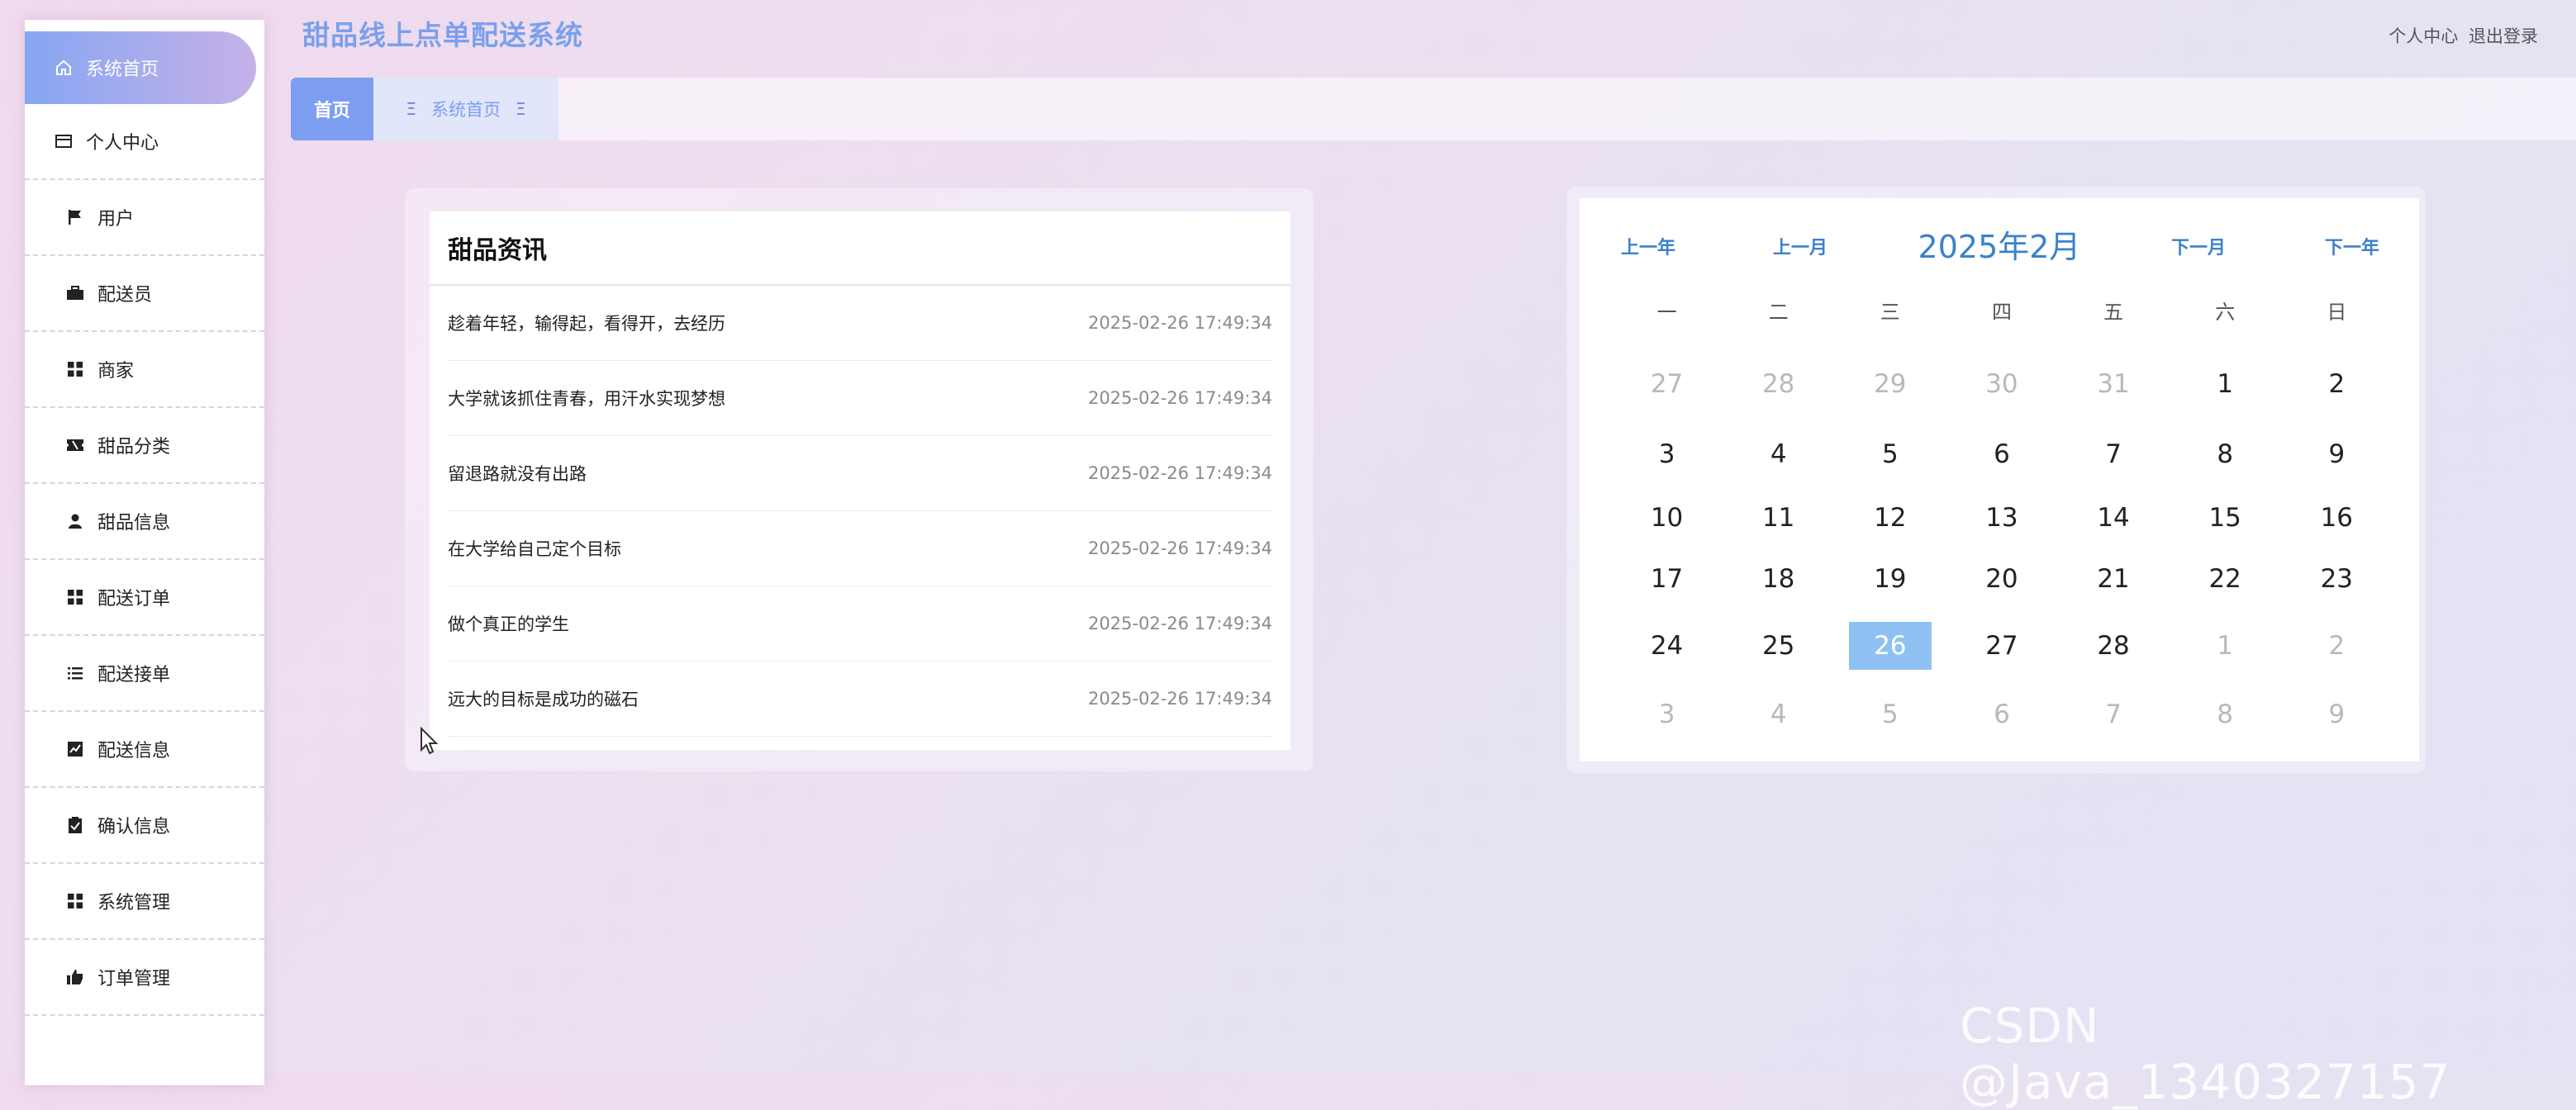 The width and height of the screenshot is (2576, 1110). What do you see at coordinates (1667, 646) in the screenshot?
I see `calendar-day: 24` at bounding box center [1667, 646].